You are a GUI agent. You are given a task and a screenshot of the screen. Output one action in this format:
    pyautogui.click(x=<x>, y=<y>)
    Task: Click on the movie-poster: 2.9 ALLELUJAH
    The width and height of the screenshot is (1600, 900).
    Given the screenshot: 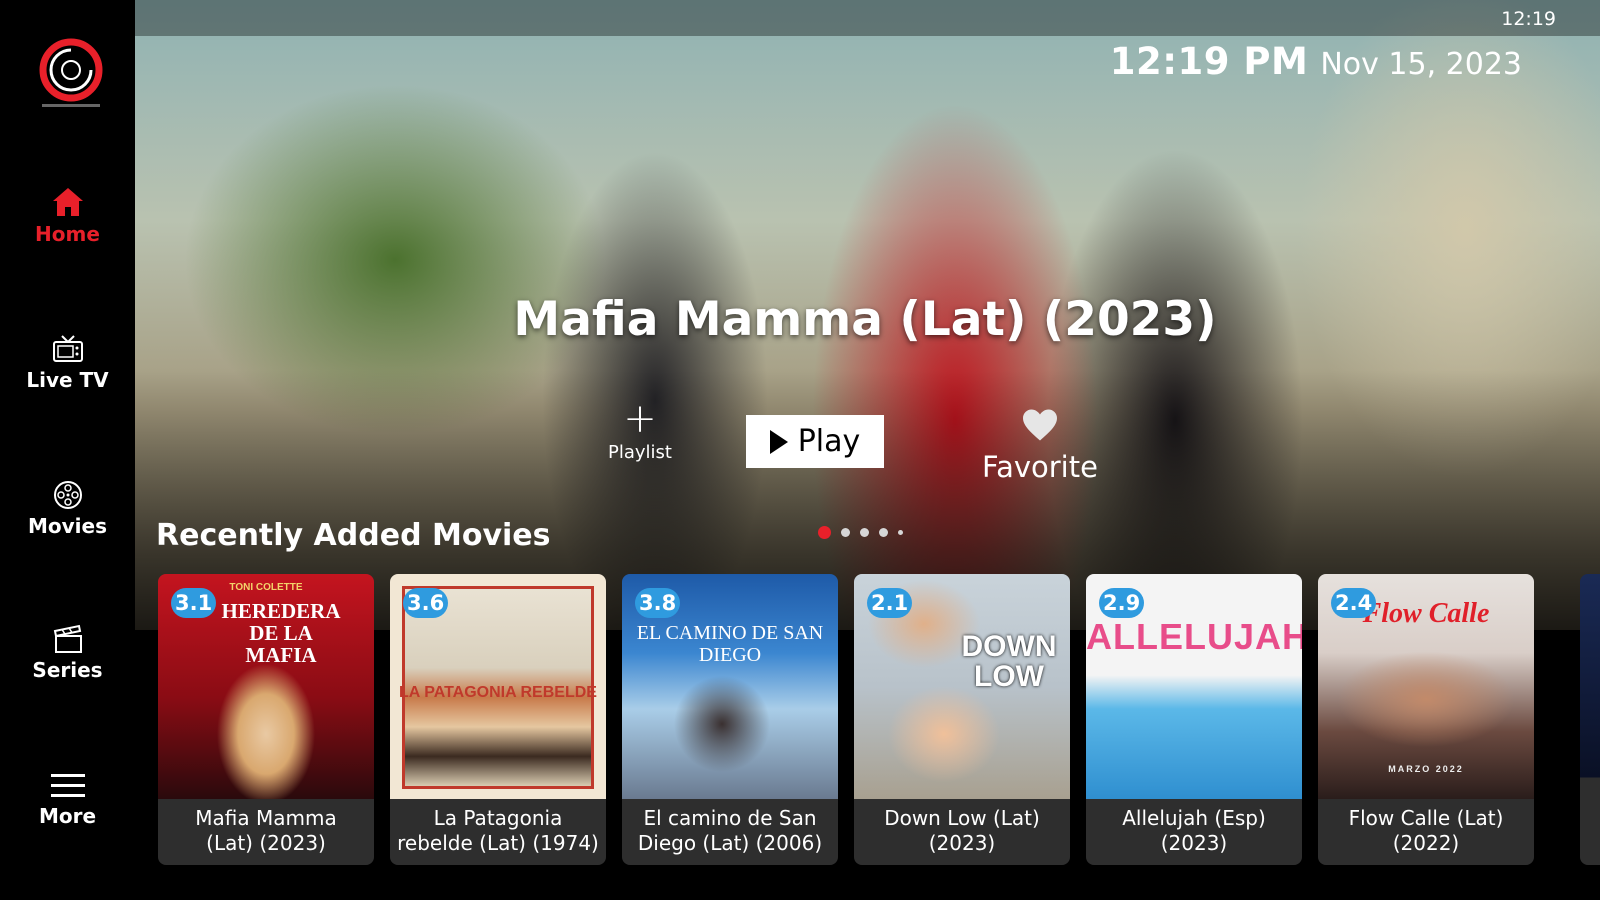 What is the action you would take?
    pyautogui.click(x=1194, y=686)
    